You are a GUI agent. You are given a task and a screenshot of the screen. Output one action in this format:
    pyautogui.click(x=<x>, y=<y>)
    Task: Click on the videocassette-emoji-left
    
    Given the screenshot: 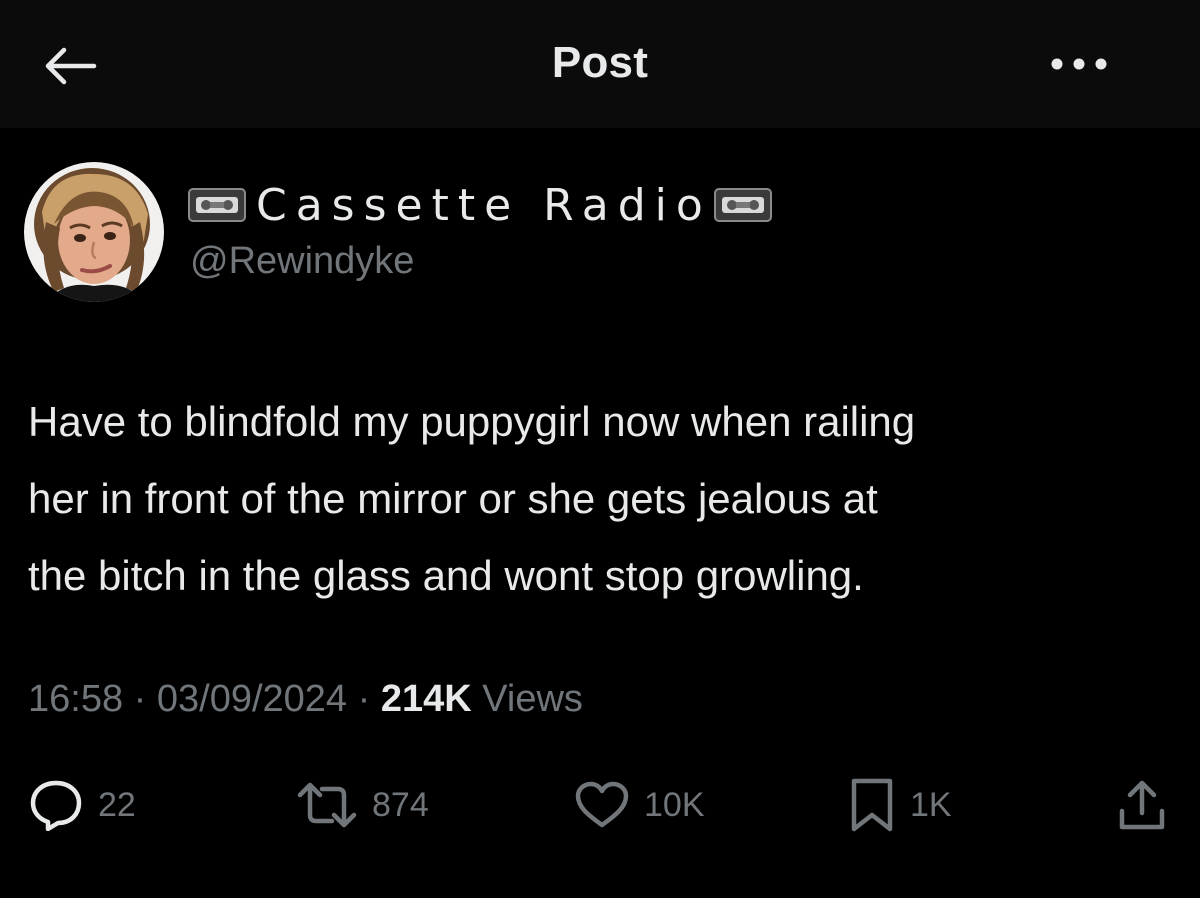 What is the action you would take?
    pyautogui.click(x=217, y=205)
    